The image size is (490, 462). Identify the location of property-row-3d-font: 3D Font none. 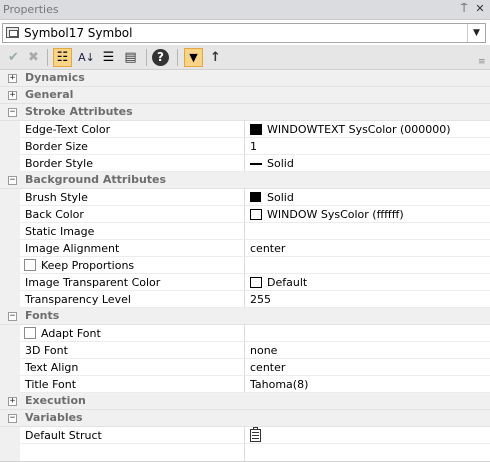
(245, 350).